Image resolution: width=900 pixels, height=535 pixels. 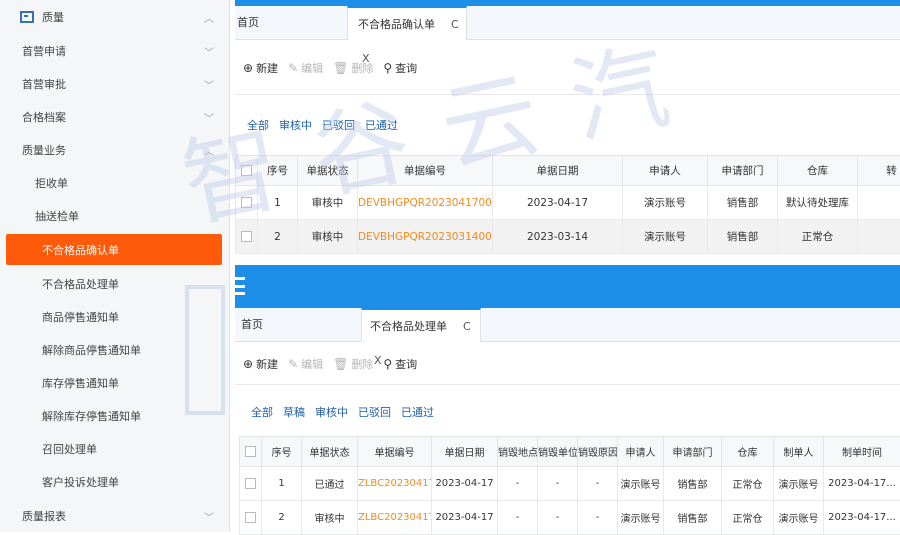 I want to click on delete-label: 删除, so click(x=362, y=364).